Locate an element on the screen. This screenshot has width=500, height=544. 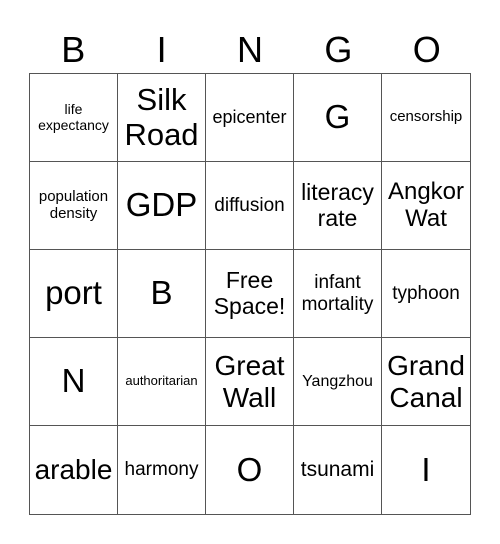
bingo-cell: typhoon is located at coordinates (426, 294).